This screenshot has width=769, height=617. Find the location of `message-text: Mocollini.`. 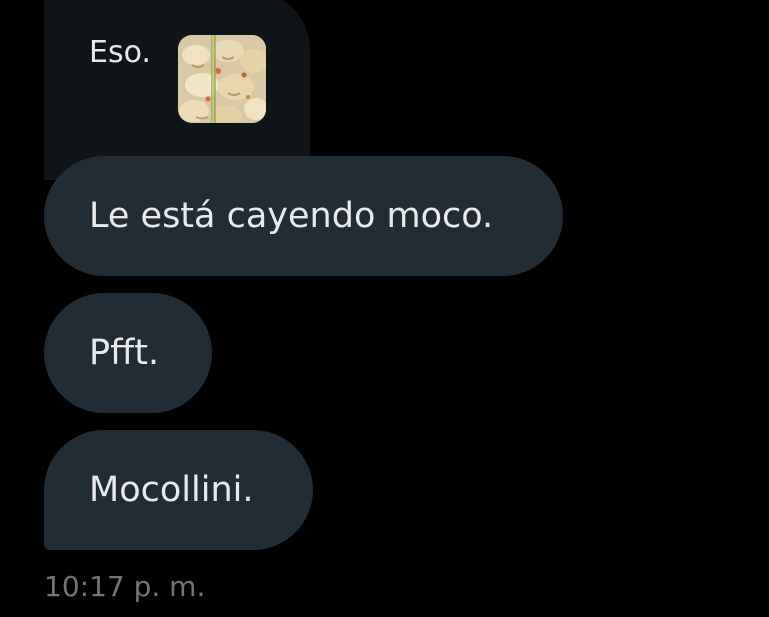

message-text: Mocollini. is located at coordinates (171, 490).